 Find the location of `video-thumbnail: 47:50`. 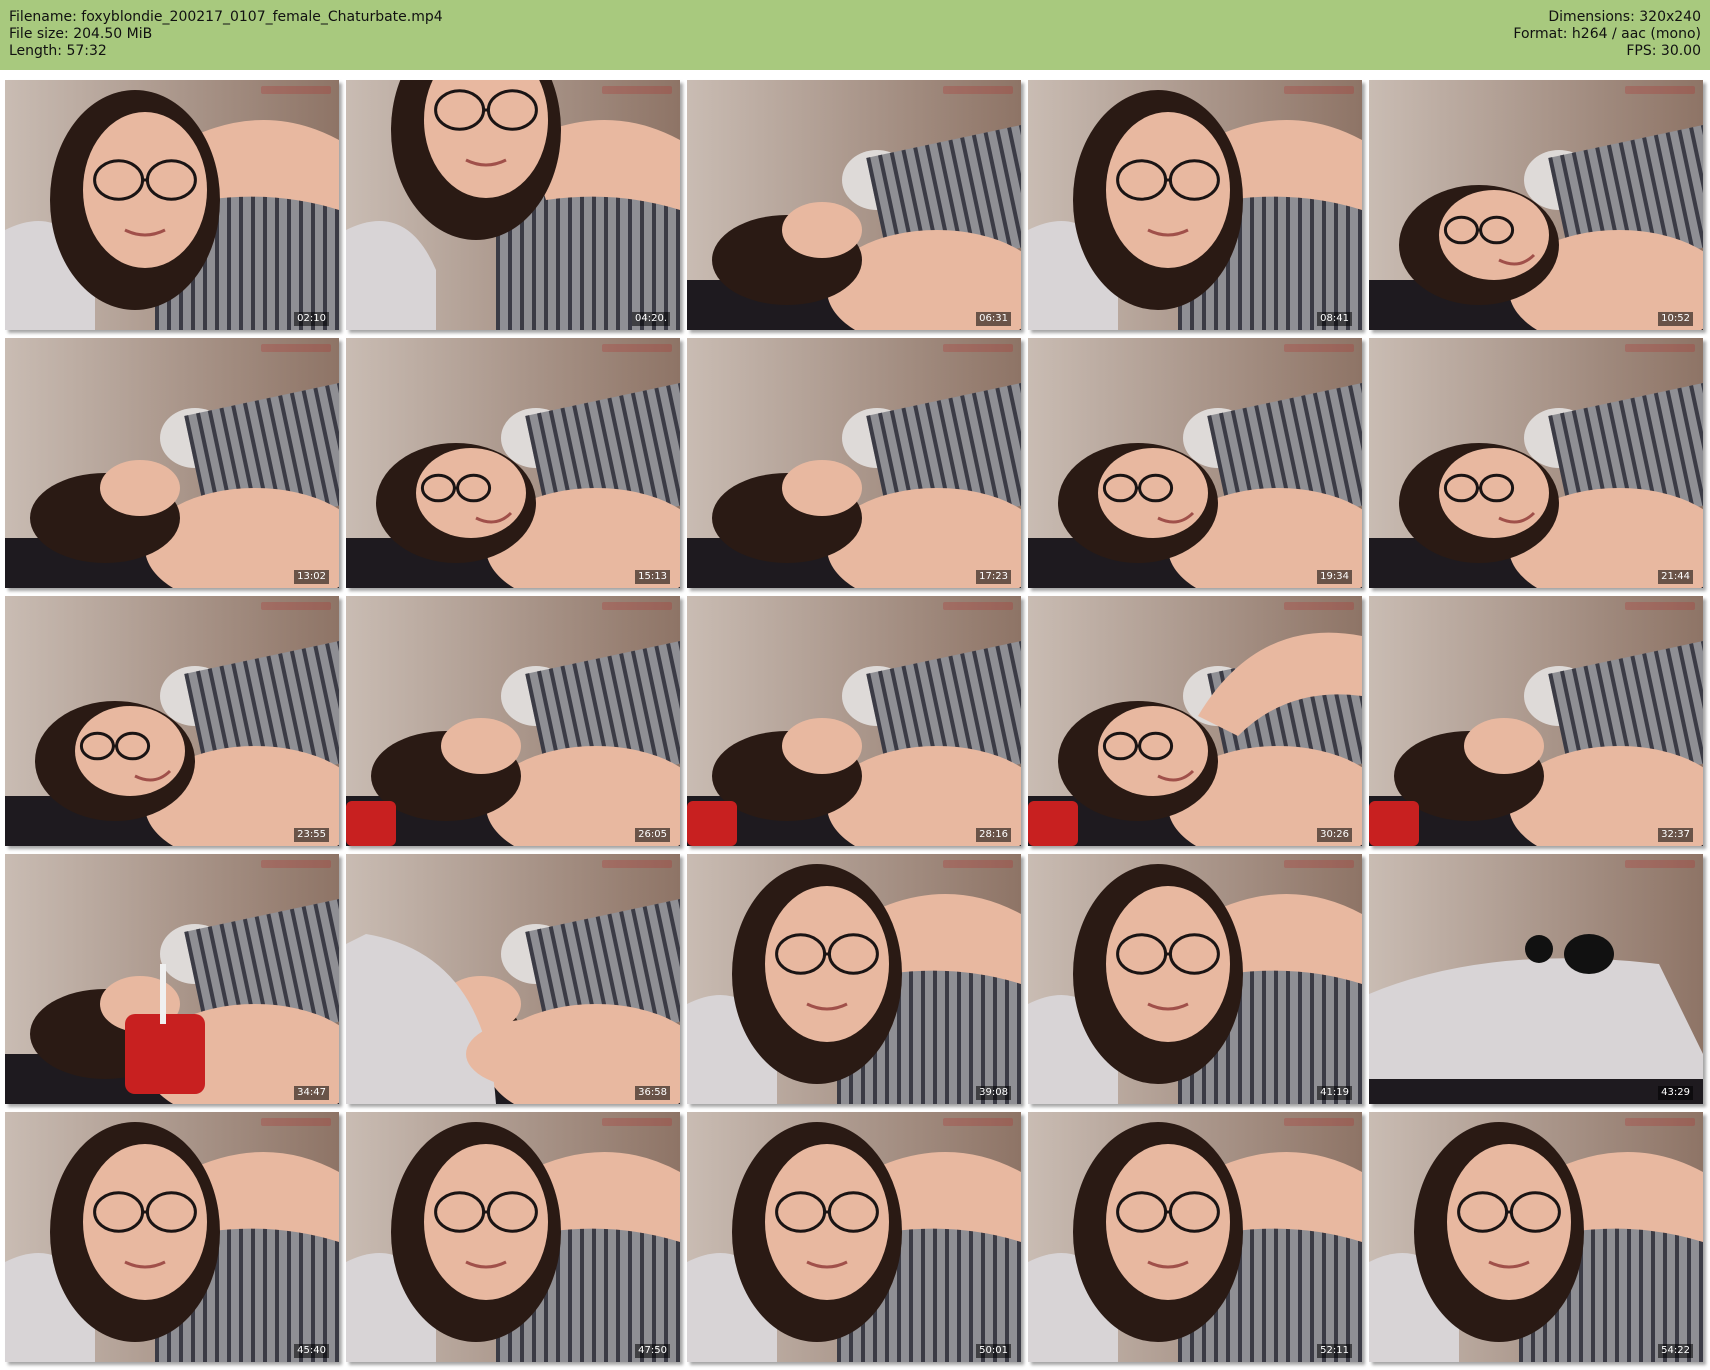

video-thumbnail: 47:50 is located at coordinates (513, 1237).